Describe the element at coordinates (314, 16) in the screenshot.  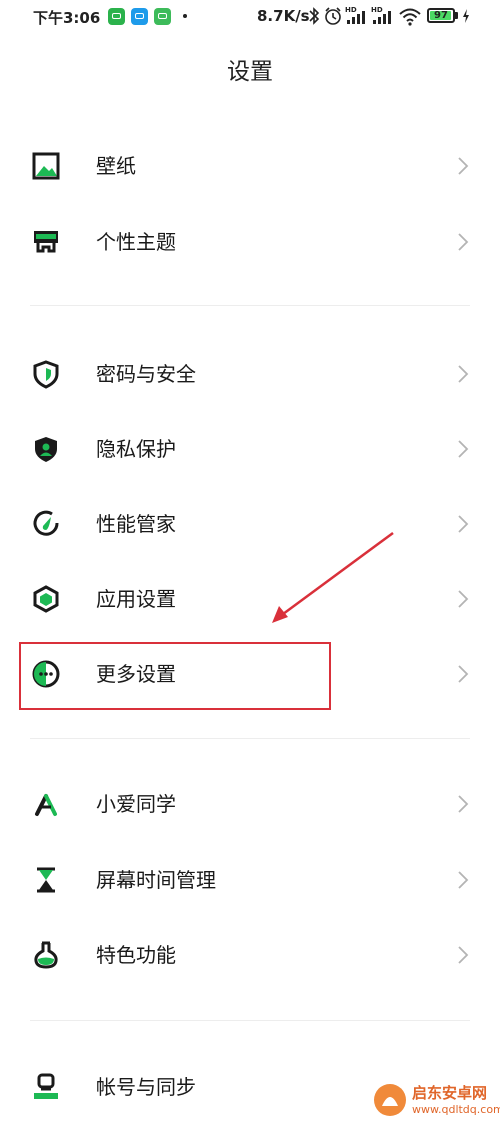
I see `bluetooth-icon` at that location.